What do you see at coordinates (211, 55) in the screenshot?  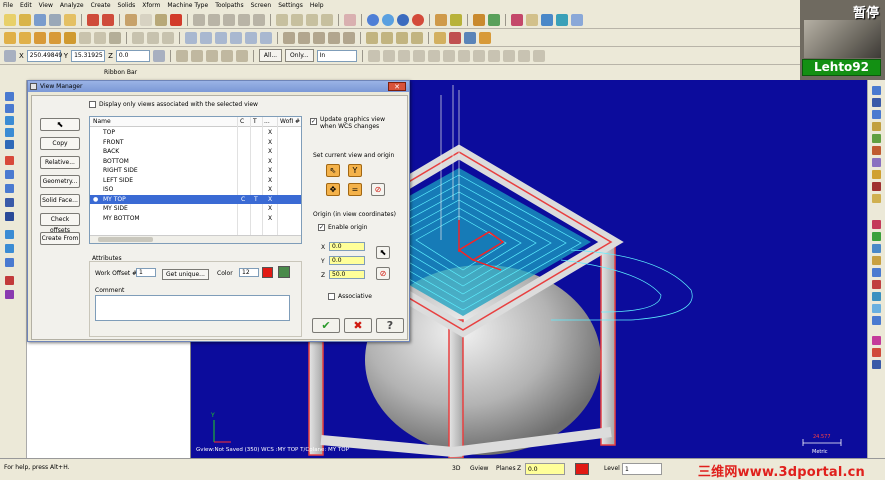 I see `art-manager-icon` at bounding box center [211, 55].